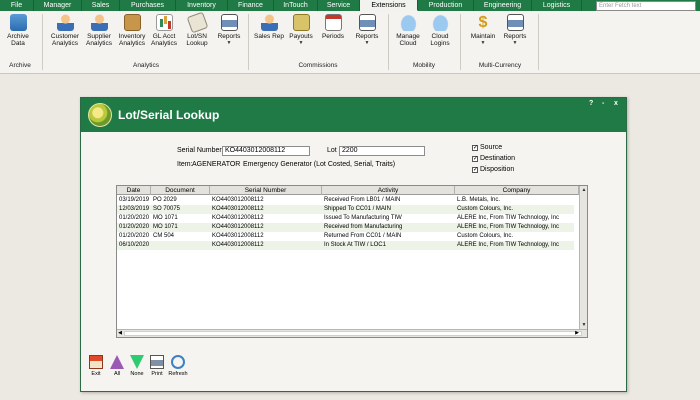  I want to click on item-label: Item:, so click(185, 164).